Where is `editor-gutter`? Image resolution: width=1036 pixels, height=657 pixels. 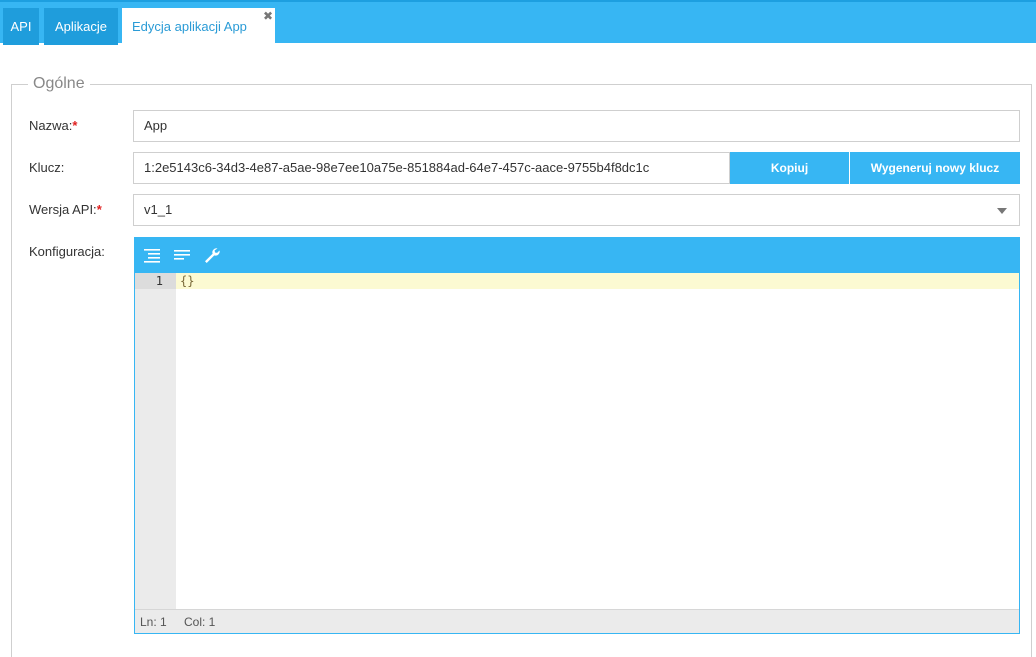 editor-gutter is located at coordinates (155, 441).